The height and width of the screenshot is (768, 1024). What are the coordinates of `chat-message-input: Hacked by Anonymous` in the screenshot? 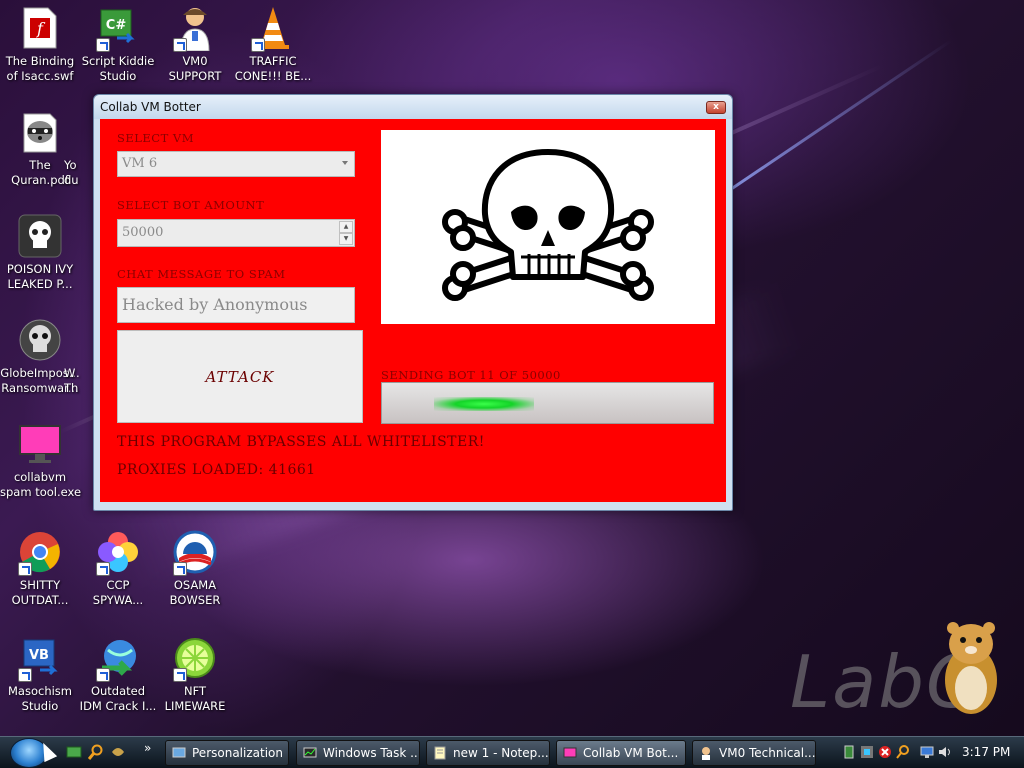 It's located at (236, 305).